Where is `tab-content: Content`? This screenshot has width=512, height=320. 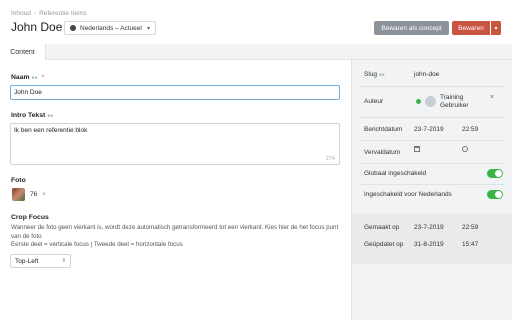 tab-content: Content is located at coordinates (23, 52).